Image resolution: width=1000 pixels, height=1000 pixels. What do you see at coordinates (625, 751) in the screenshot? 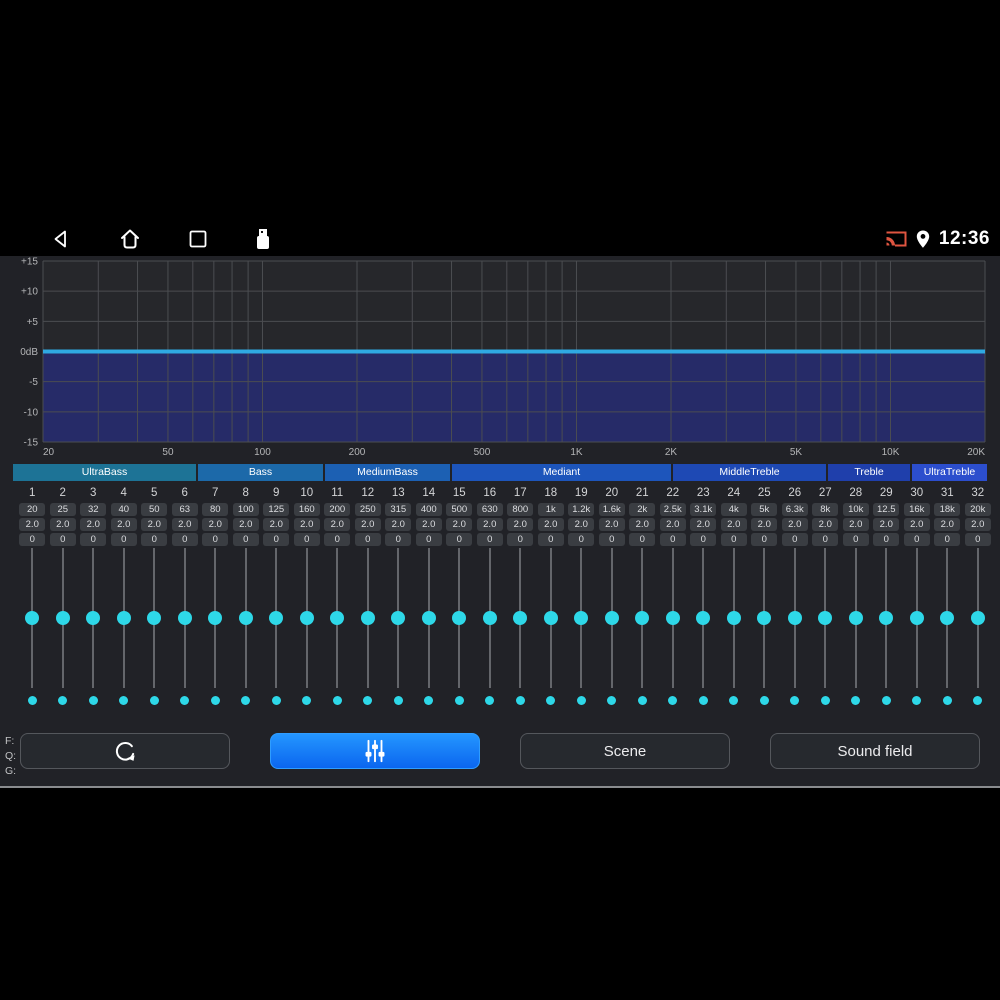
I see `scene-button: Scene` at bounding box center [625, 751].